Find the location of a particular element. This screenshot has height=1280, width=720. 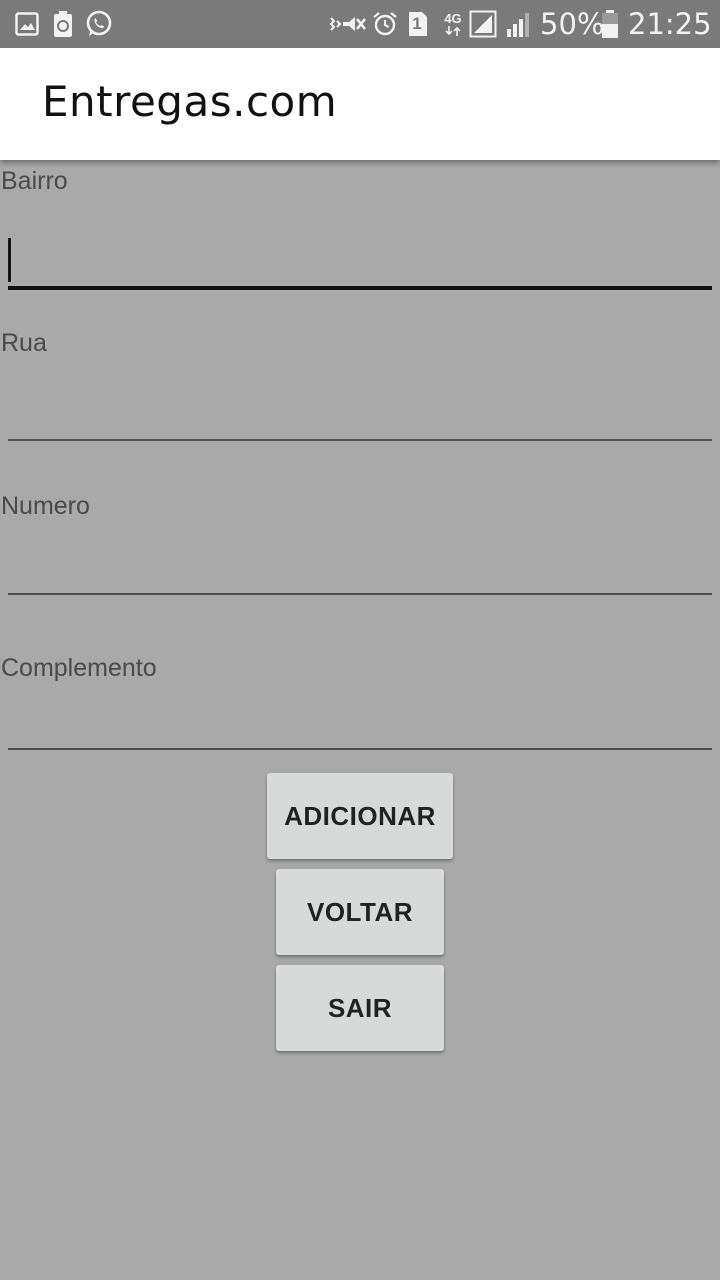

network-4g-icon: 4G is located at coordinates (453, 24).